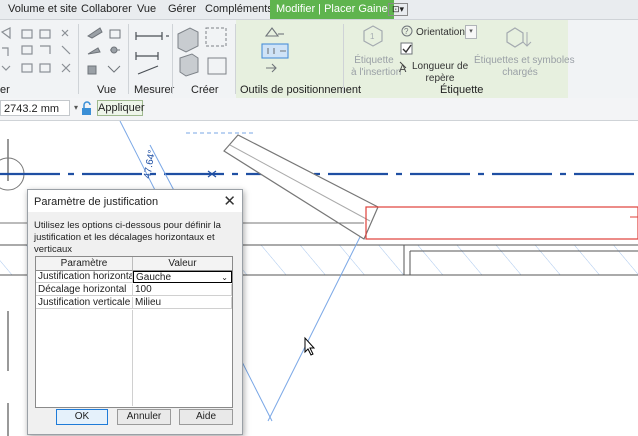  What do you see at coordinates (152, 54) in the screenshot?
I see `measure-tools-icons` at bounding box center [152, 54].